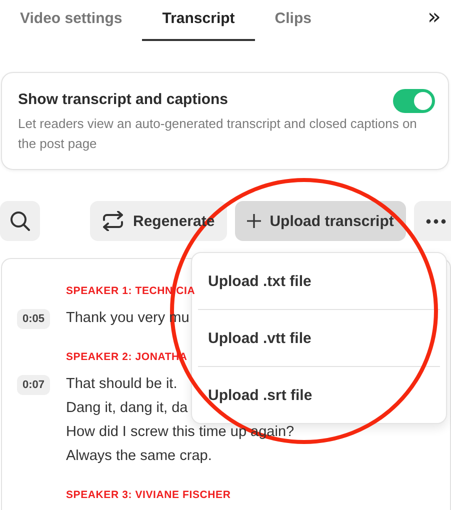 The height and width of the screenshot is (510, 451). I want to click on tab: Clips, so click(293, 20).